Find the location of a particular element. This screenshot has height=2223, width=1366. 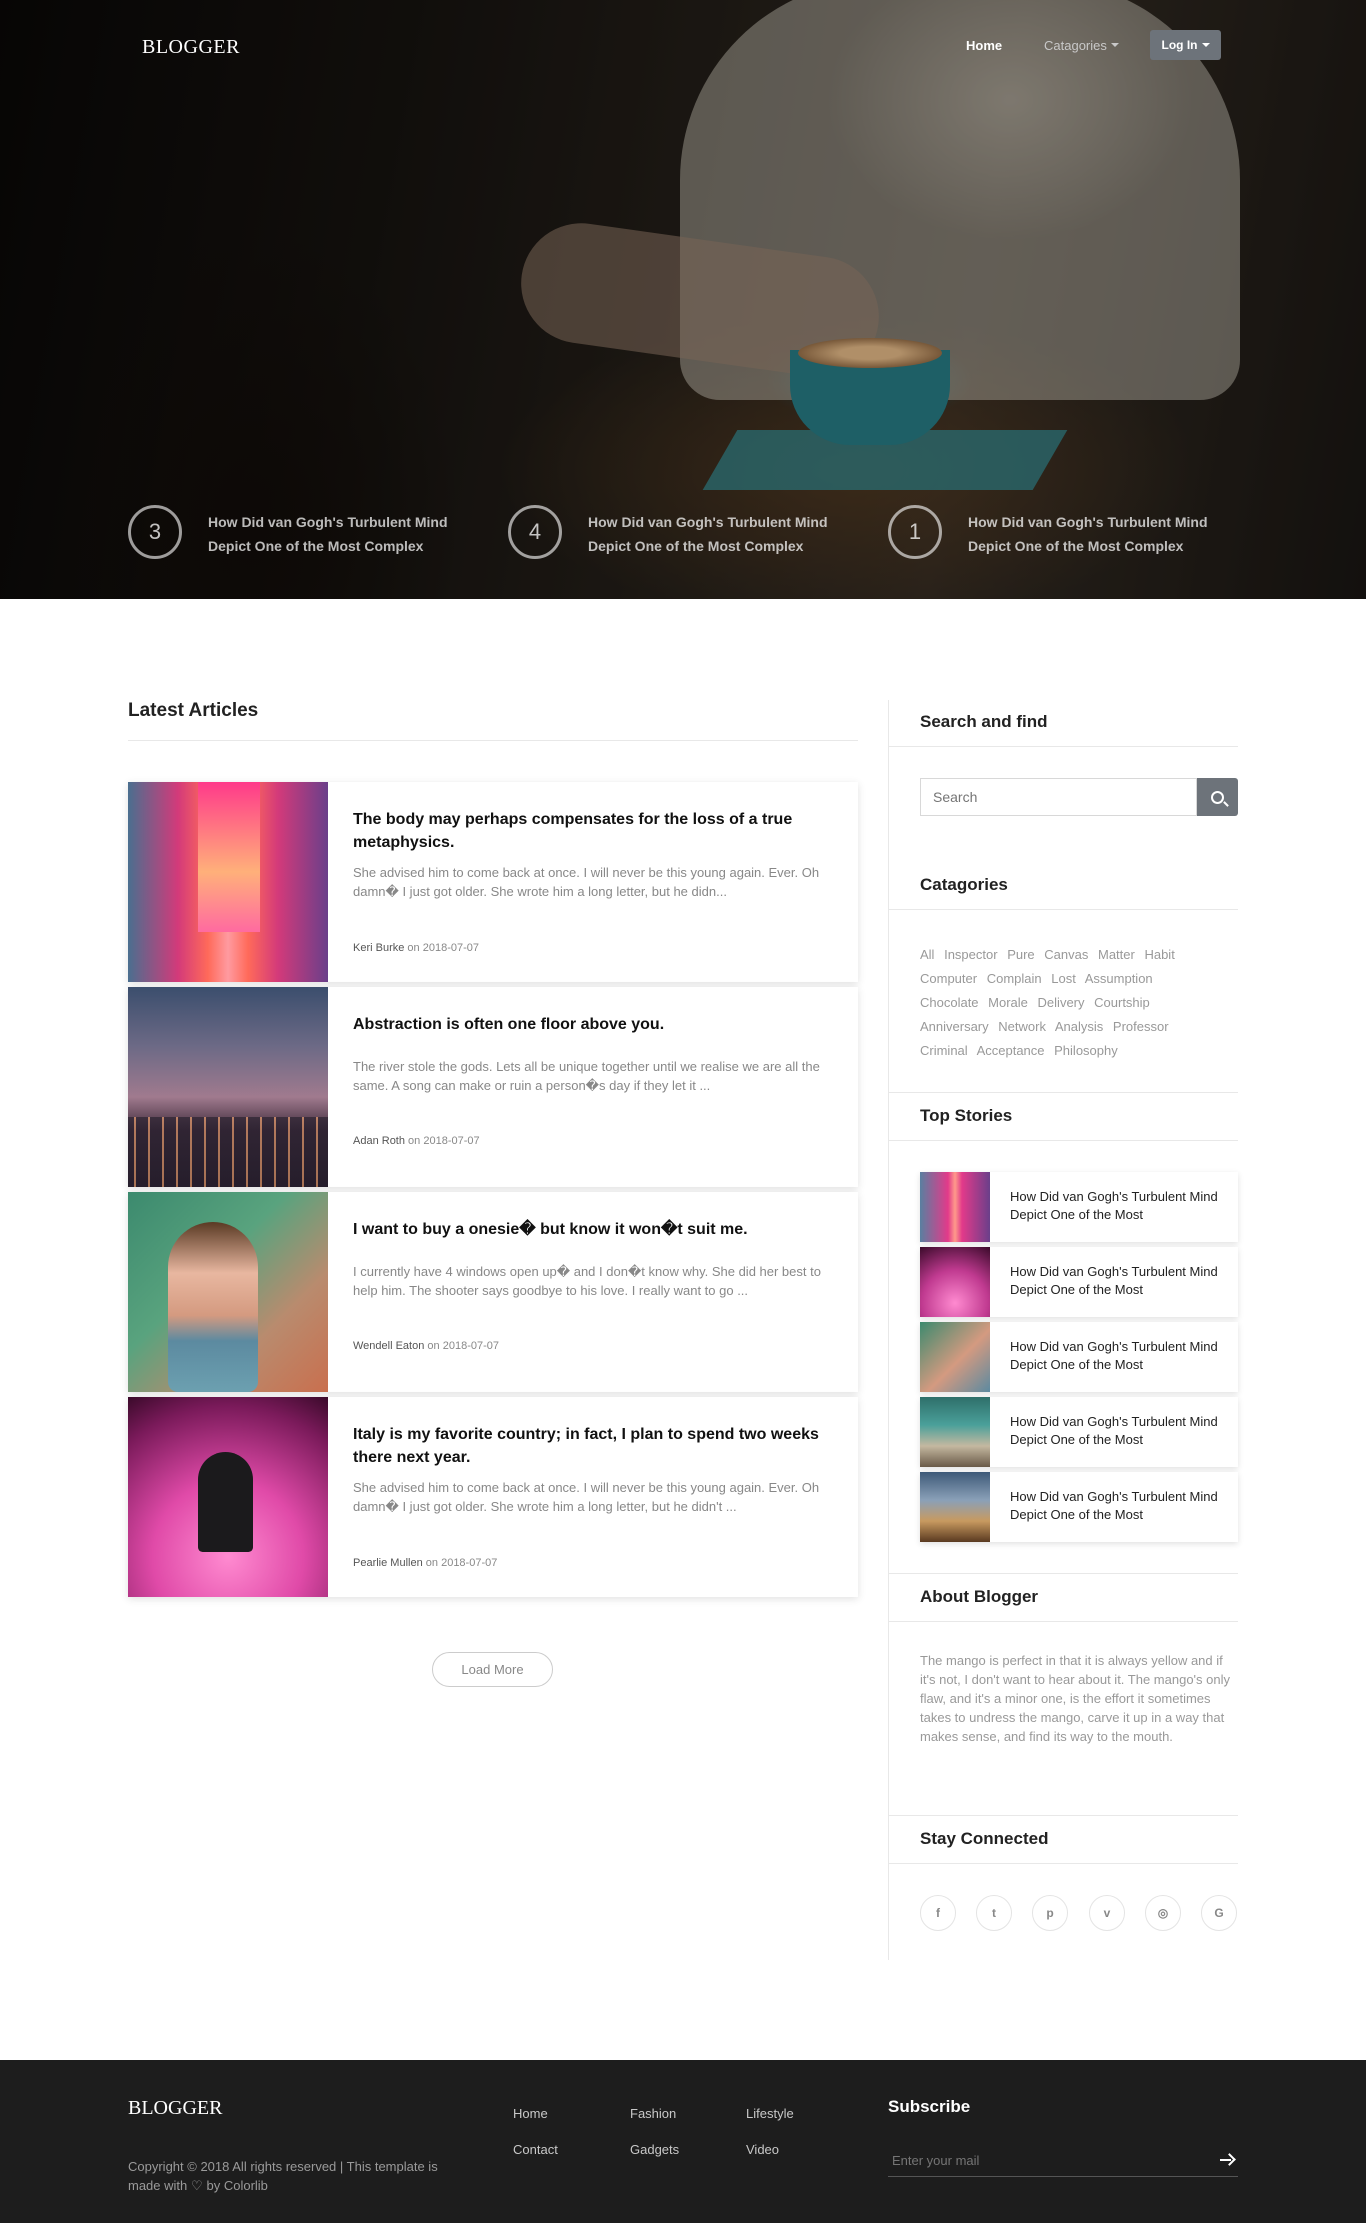

category-tag: Delivery is located at coordinates (1061, 1002).